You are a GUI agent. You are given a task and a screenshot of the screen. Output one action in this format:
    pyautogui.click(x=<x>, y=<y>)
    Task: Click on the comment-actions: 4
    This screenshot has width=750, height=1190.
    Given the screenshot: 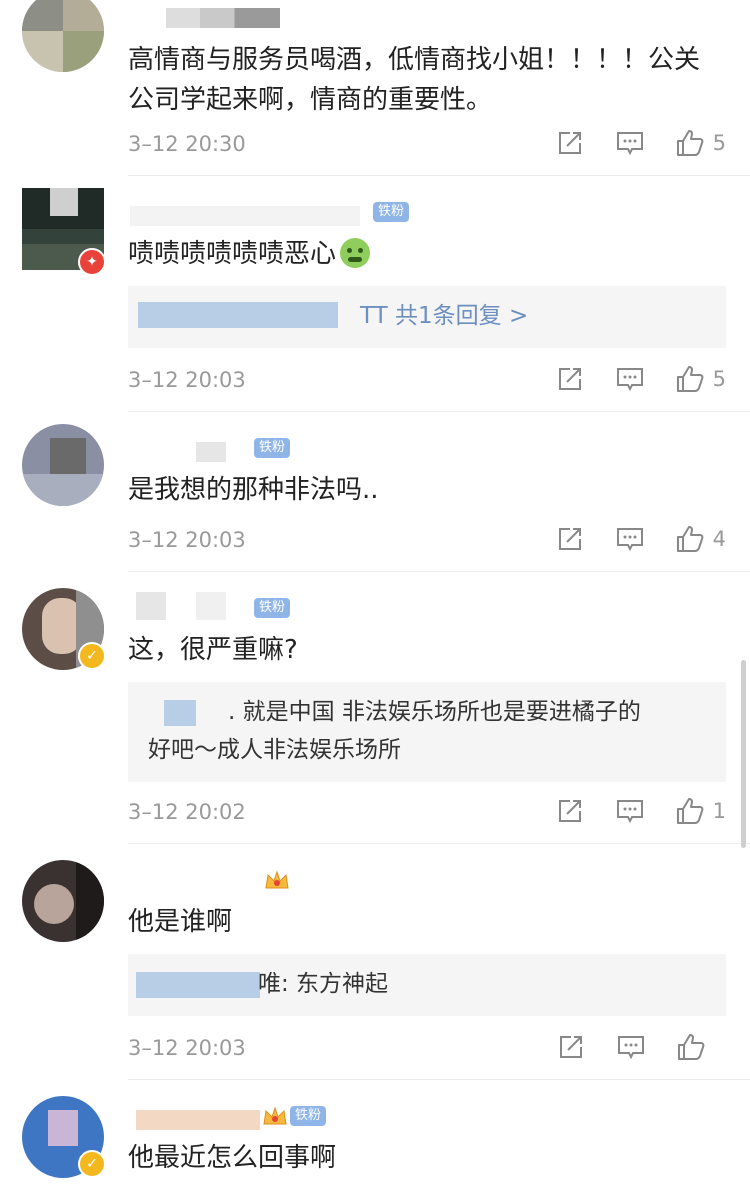 What is the action you would take?
    pyautogui.click(x=625, y=539)
    